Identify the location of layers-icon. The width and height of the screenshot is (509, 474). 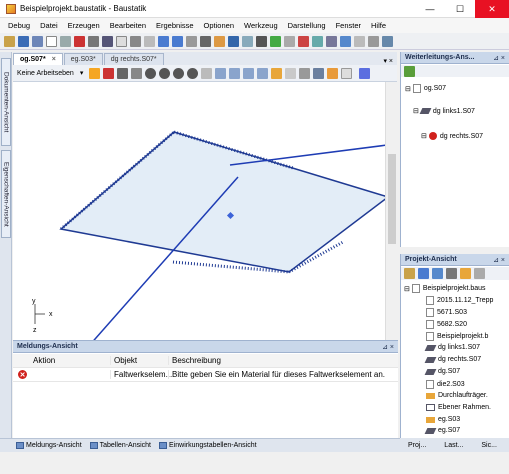
(373, 41).